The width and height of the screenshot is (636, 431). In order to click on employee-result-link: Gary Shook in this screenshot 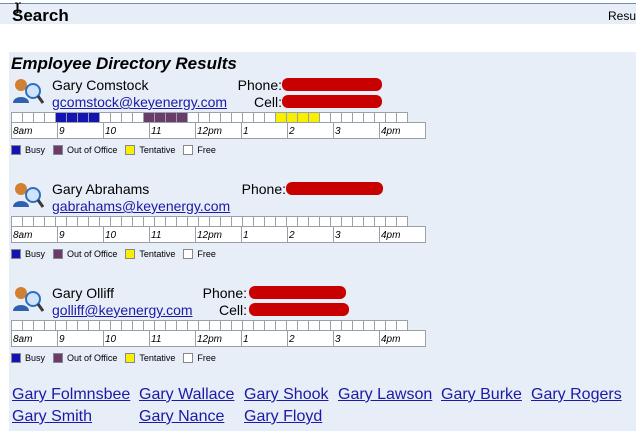, I will do `click(286, 395)`.